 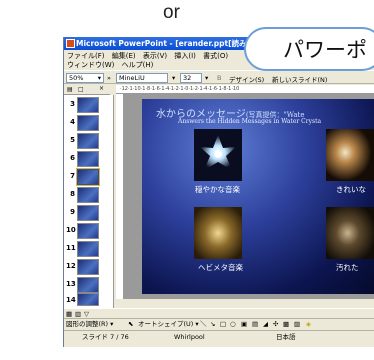 What do you see at coordinates (124, 56) in the screenshot?
I see `menu-edit: 編集(E)` at bounding box center [124, 56].